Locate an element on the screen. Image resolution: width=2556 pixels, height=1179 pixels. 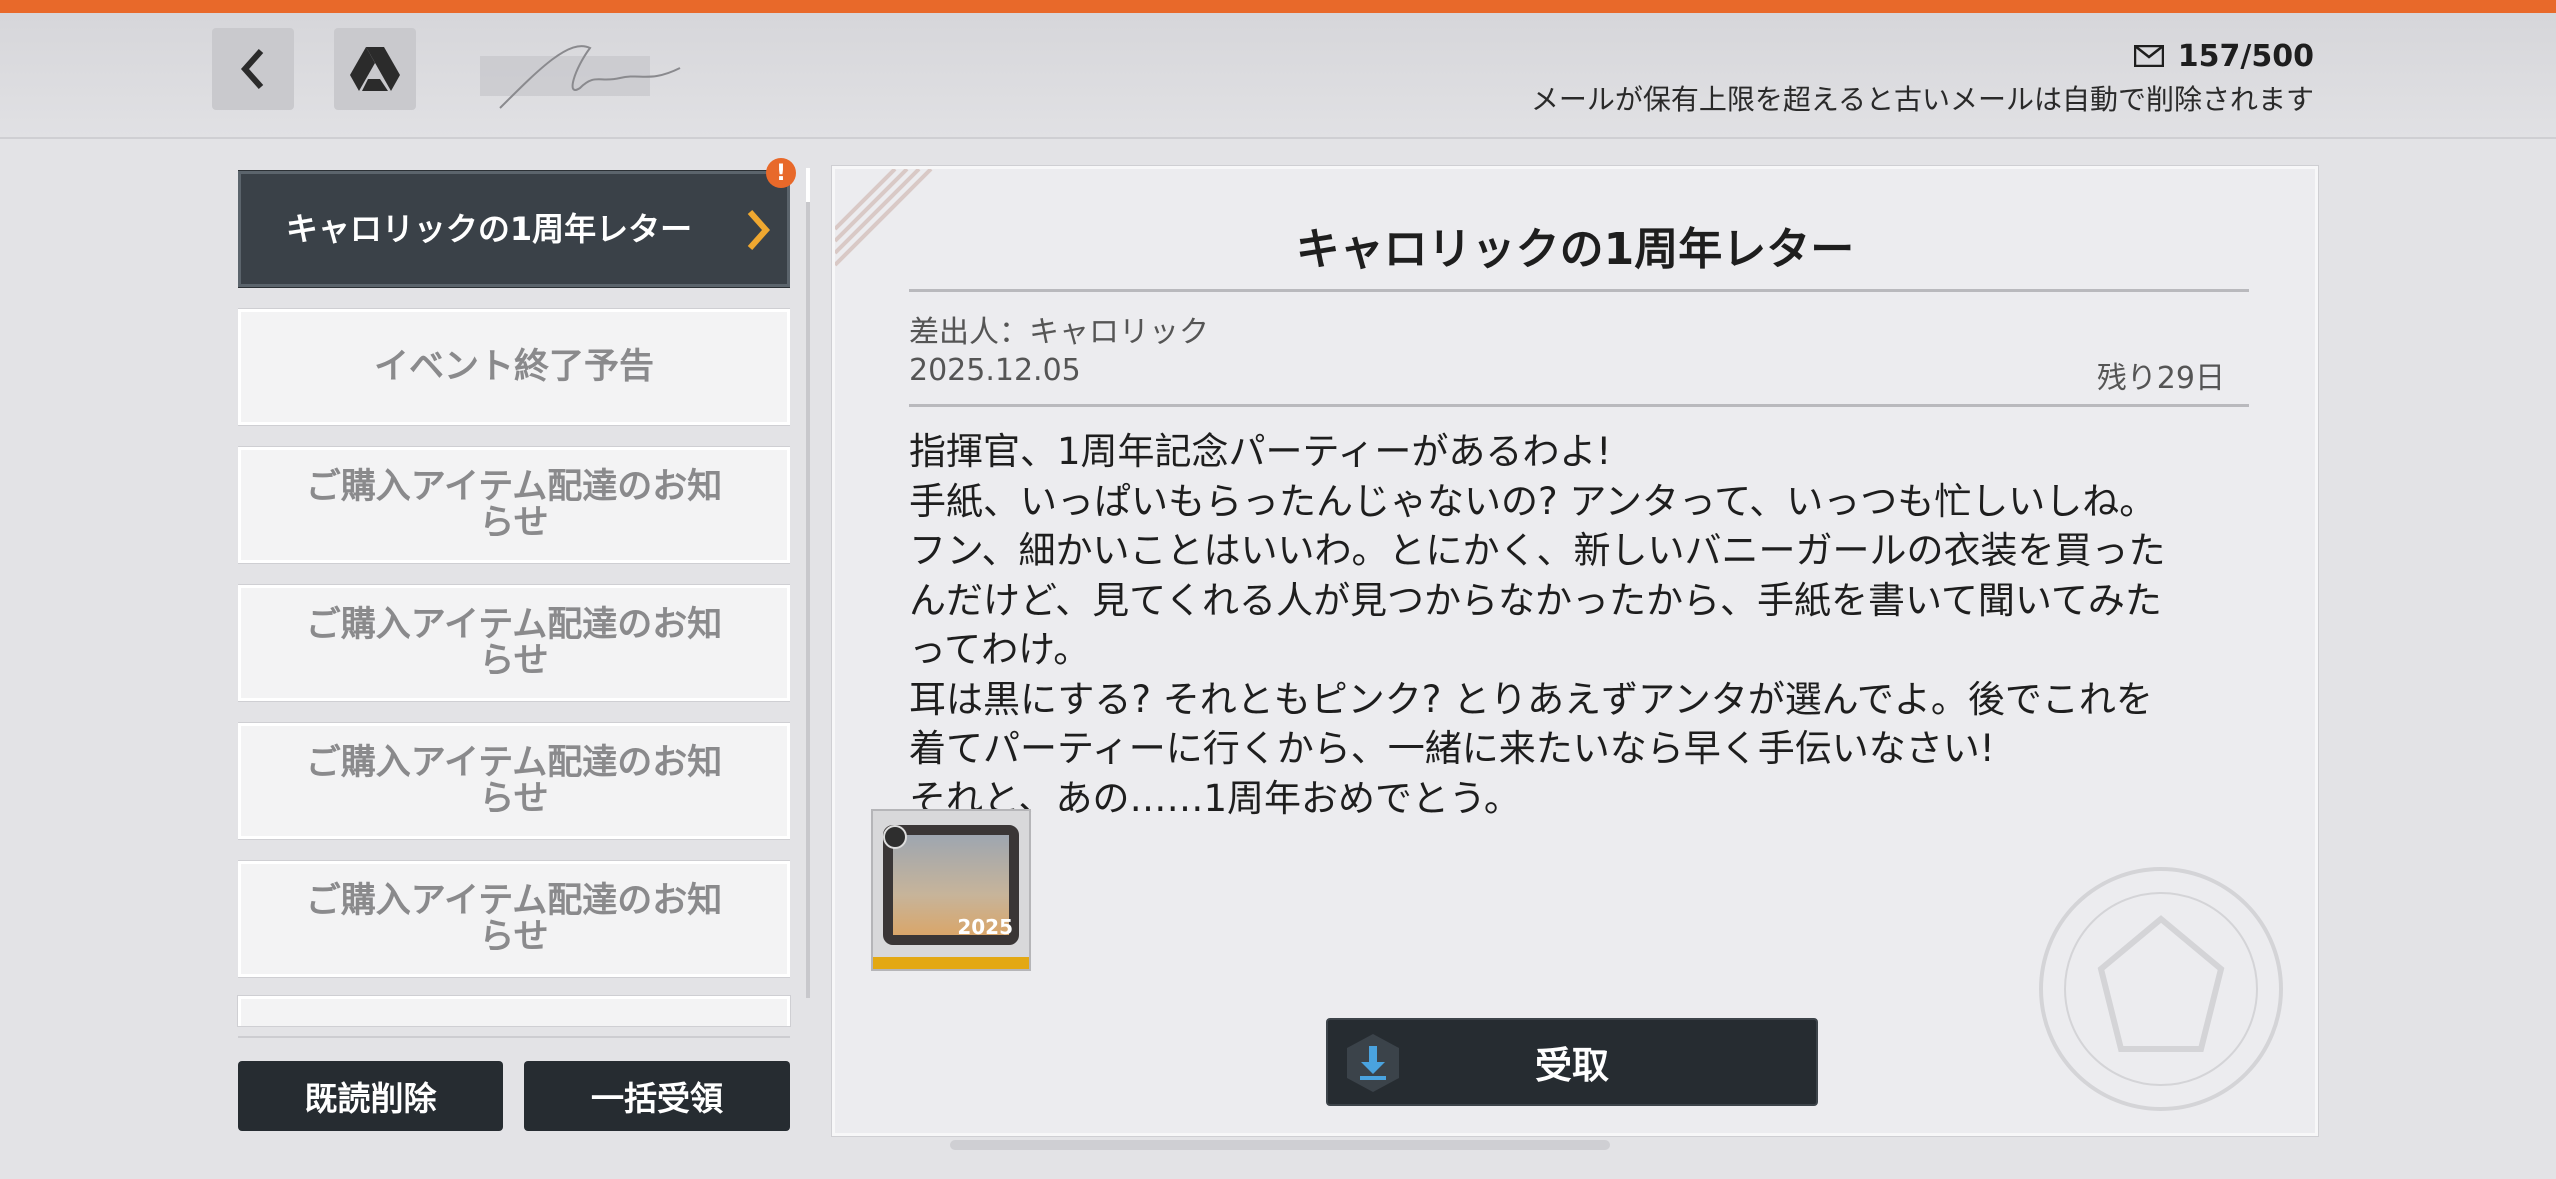
drive-button is located at coordinates (375, 69).